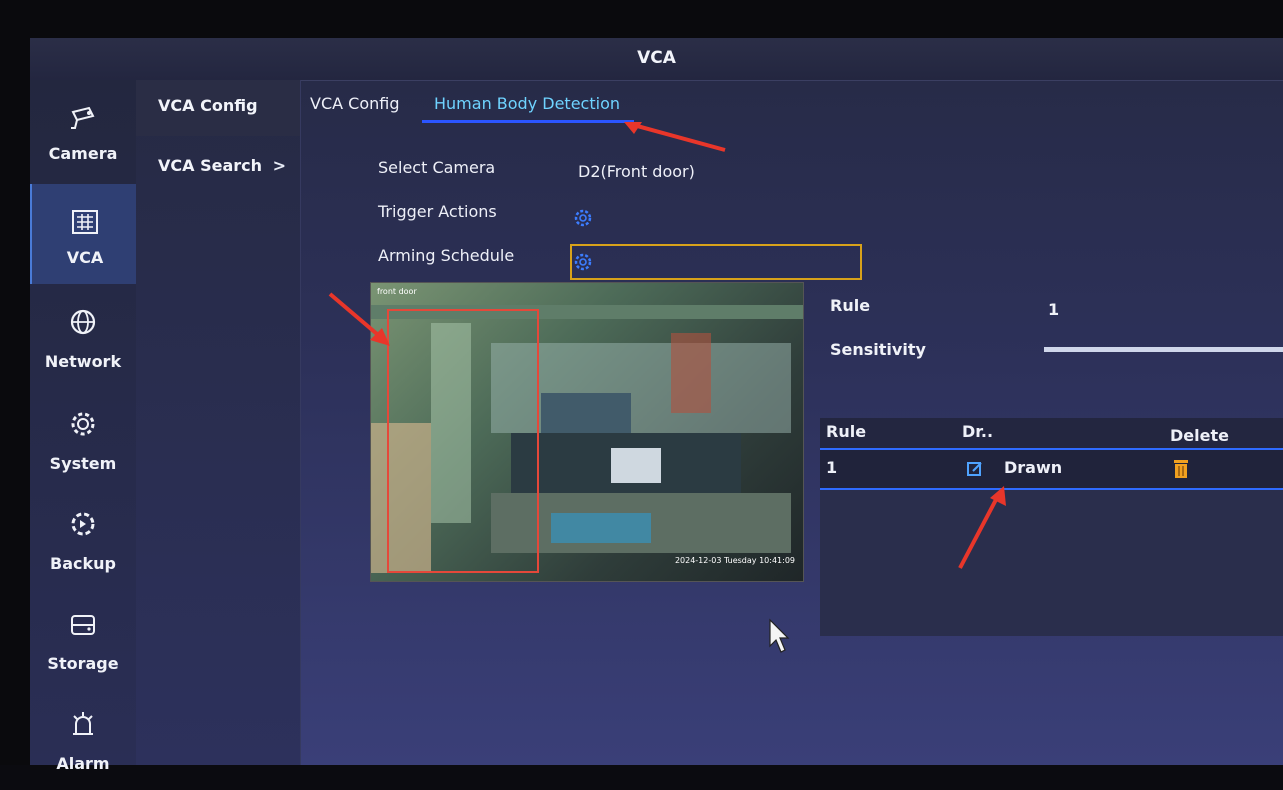 The width and height of the screenshot is (1283, 790). I want to click on column-header-rule: Rule, so click(846, 431).